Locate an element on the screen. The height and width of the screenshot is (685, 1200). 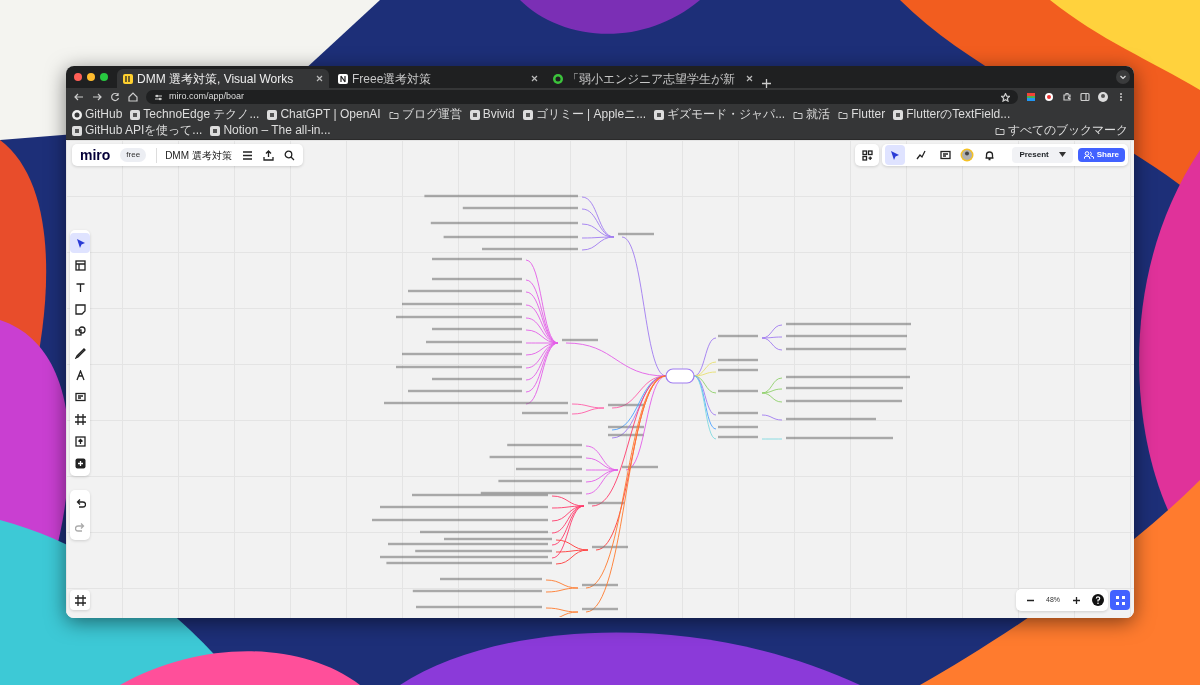
cursor-mode-button is located at coordinates (895, 155).